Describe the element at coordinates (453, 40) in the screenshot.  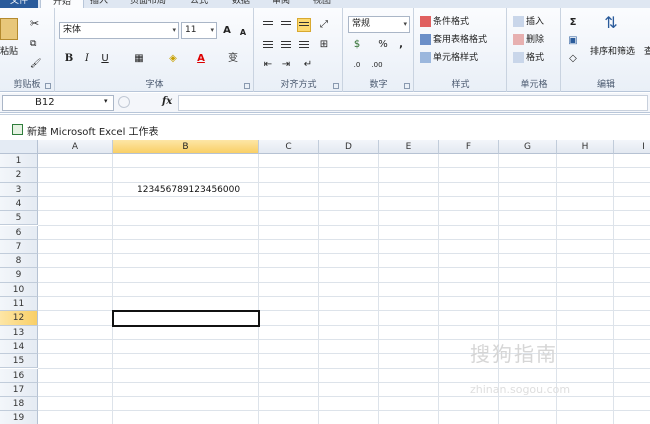
I see `format-as-table-button: 套用表格格式` at that location.